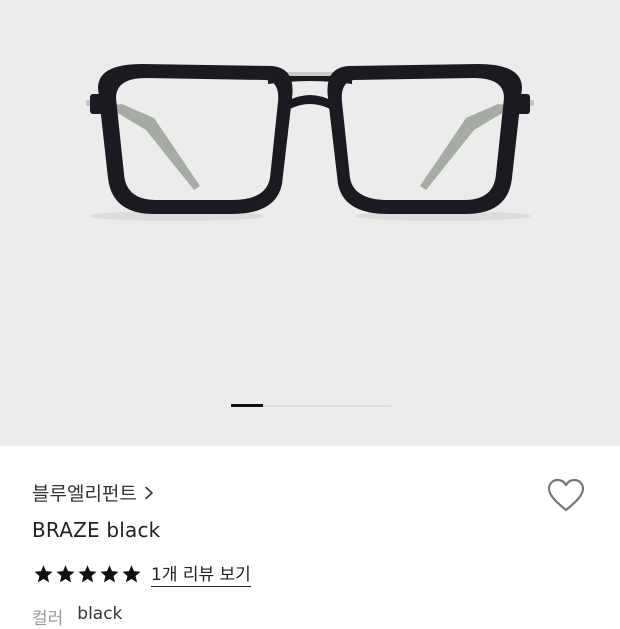 This screenshot has width=620, height=629. I want to click on rating-row: 1개 리뷰 보기, so click(142, 573).